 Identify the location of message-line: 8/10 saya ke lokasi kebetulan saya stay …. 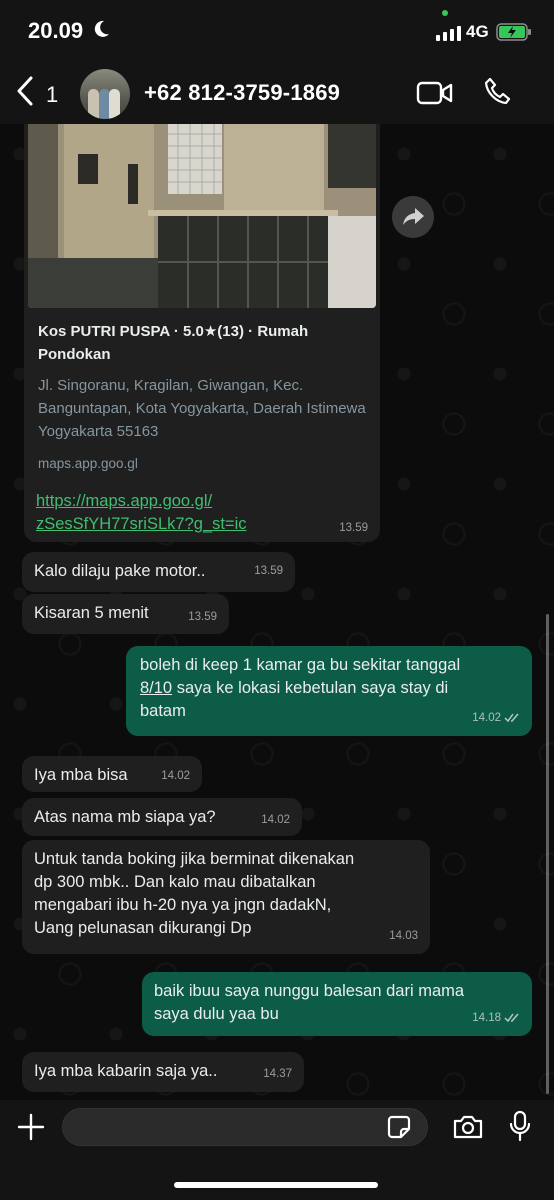
(330, 688).